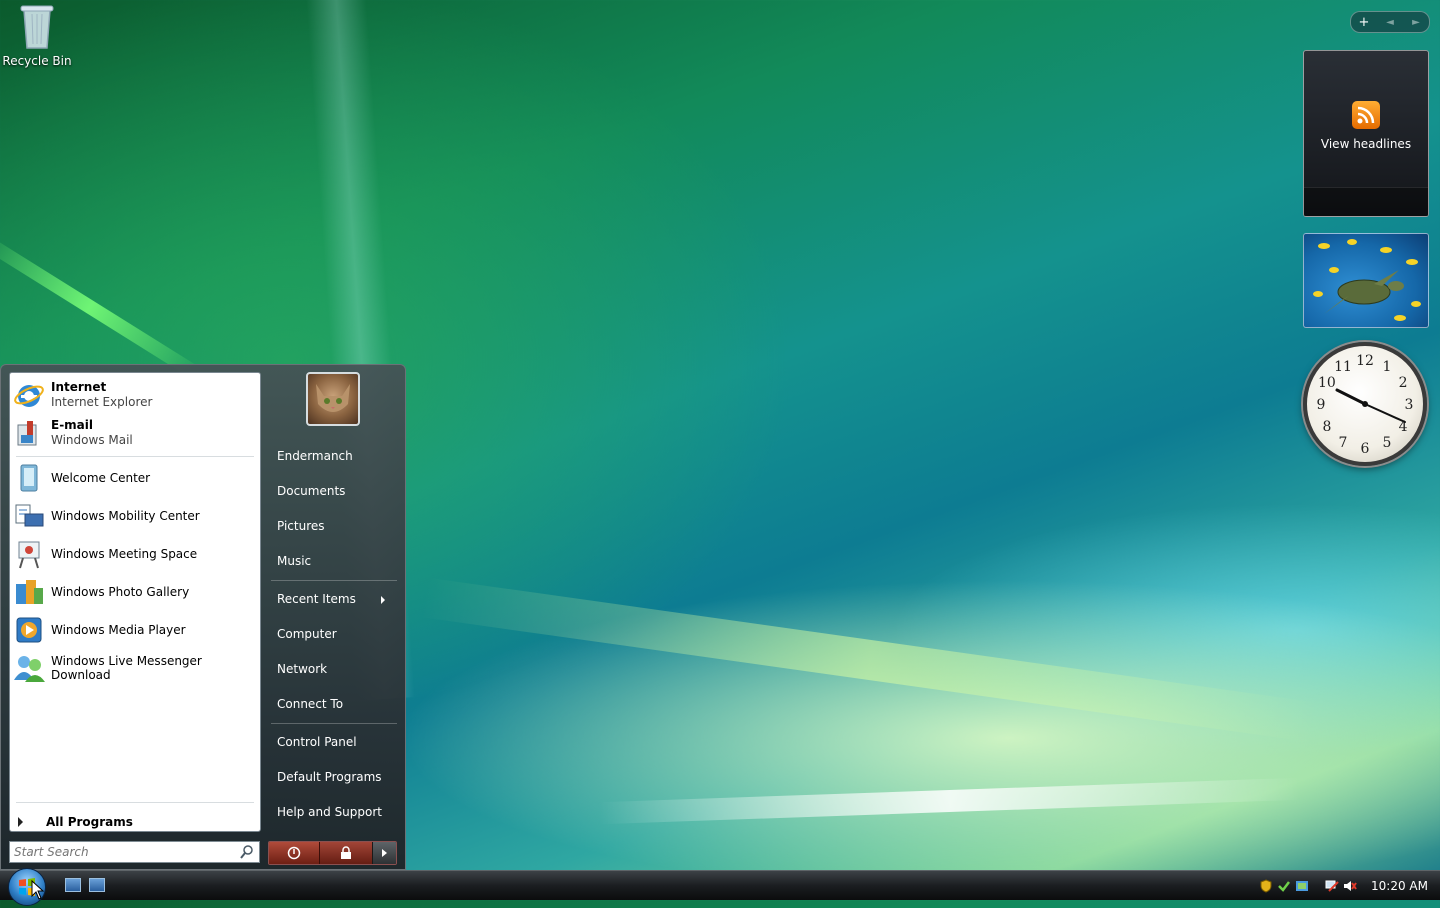  What do you see at coordinates (73, 885) in the screenshot?
I see `show-desktop-icon` at bounding box center [73, 885].